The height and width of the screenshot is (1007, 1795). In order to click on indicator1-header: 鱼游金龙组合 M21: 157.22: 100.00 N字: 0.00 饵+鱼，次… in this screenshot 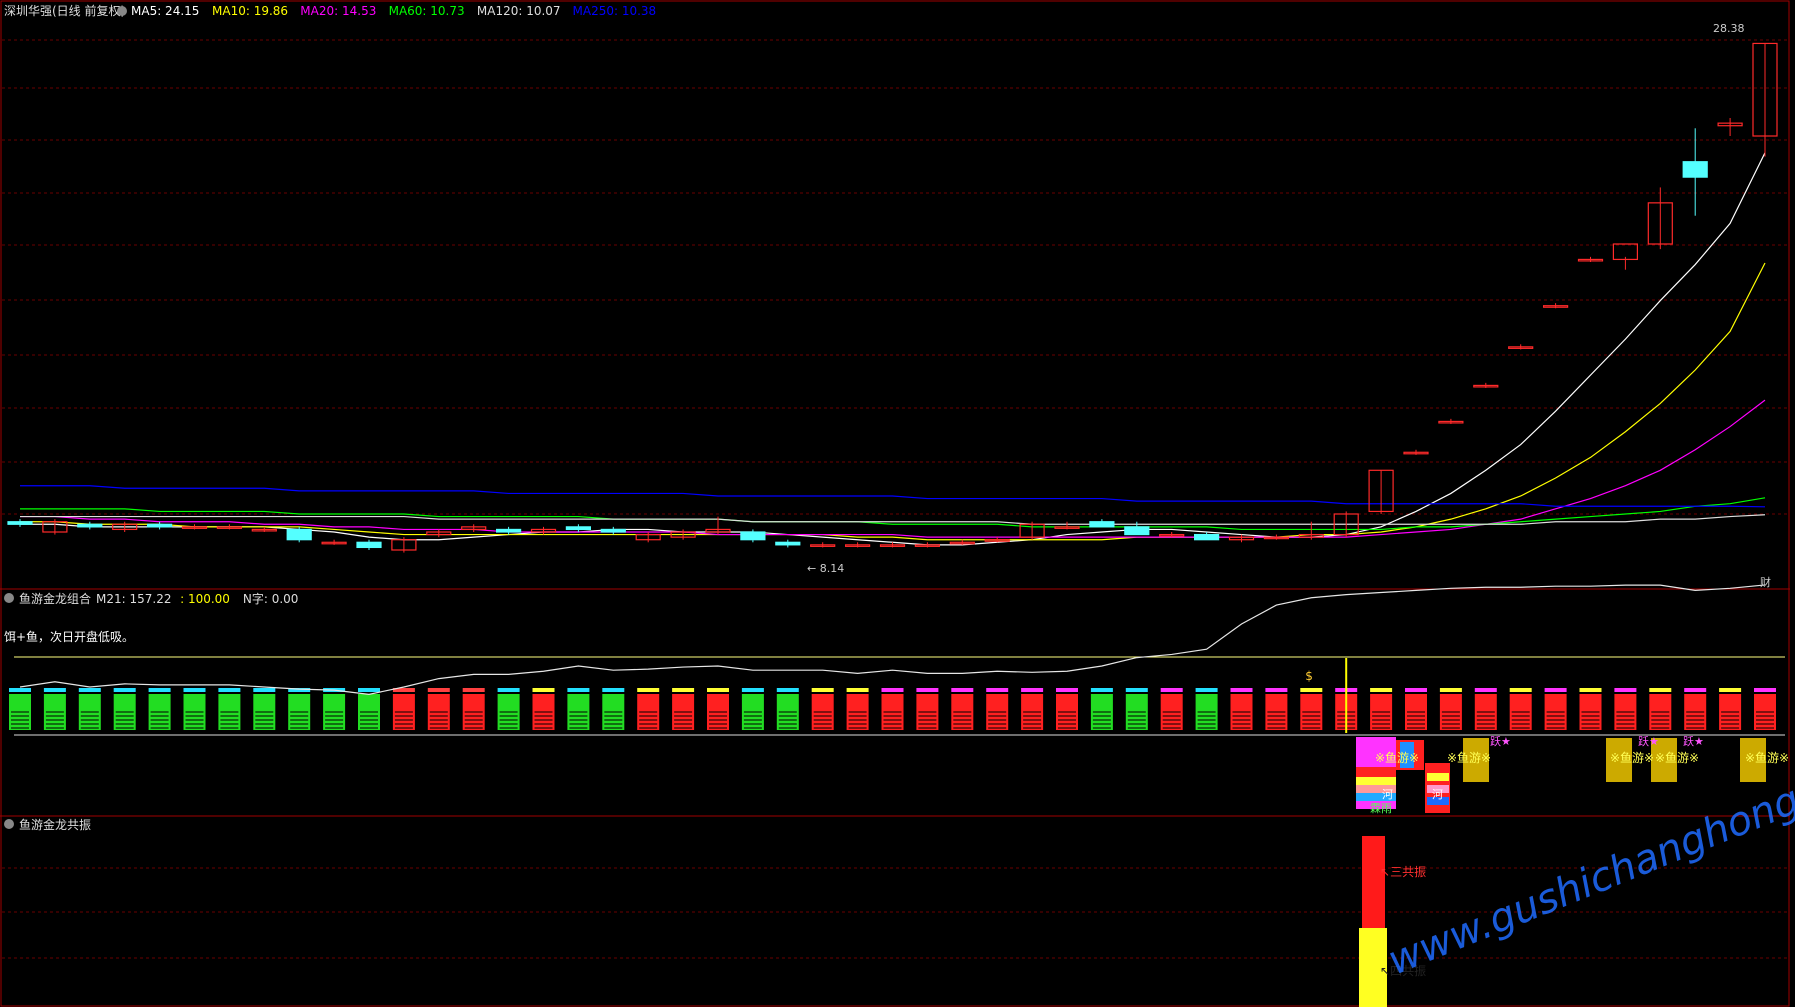, I will do `click(151, 617)`.